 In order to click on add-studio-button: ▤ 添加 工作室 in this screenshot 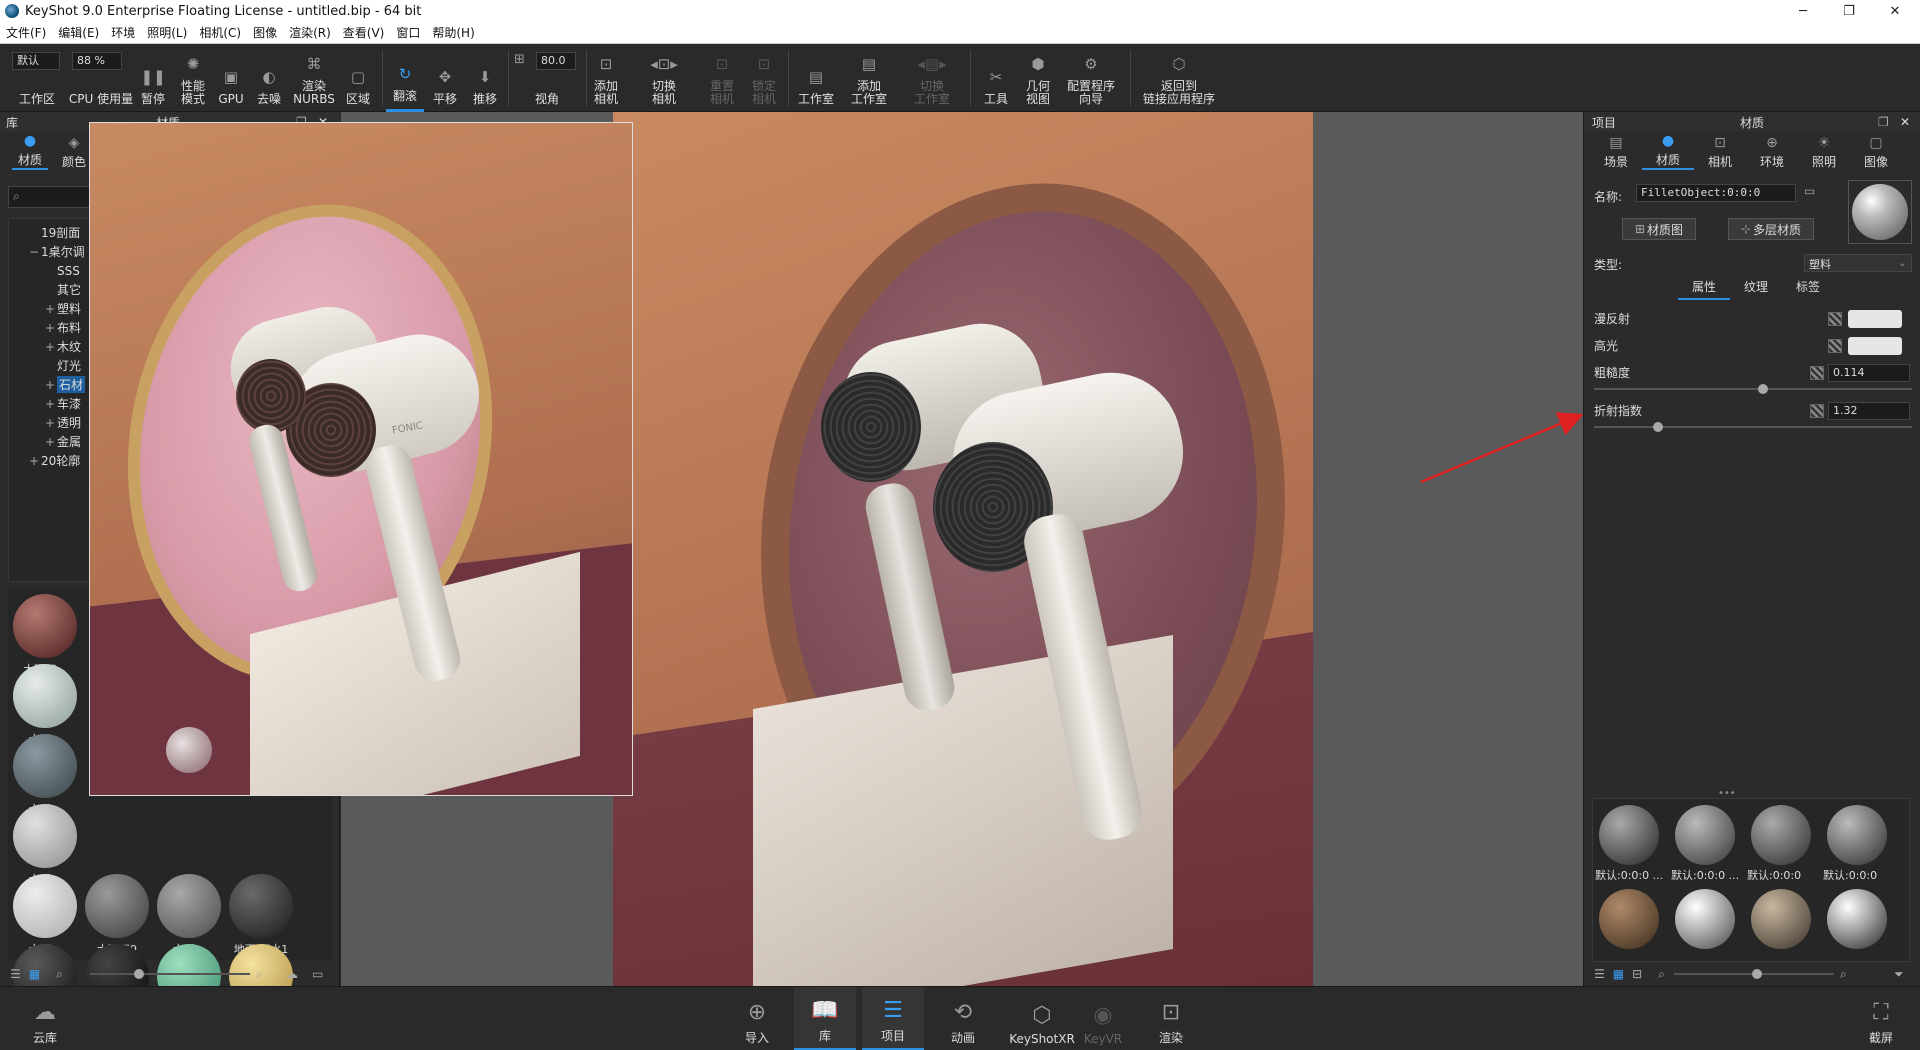, I will do `click(869, 78)`.